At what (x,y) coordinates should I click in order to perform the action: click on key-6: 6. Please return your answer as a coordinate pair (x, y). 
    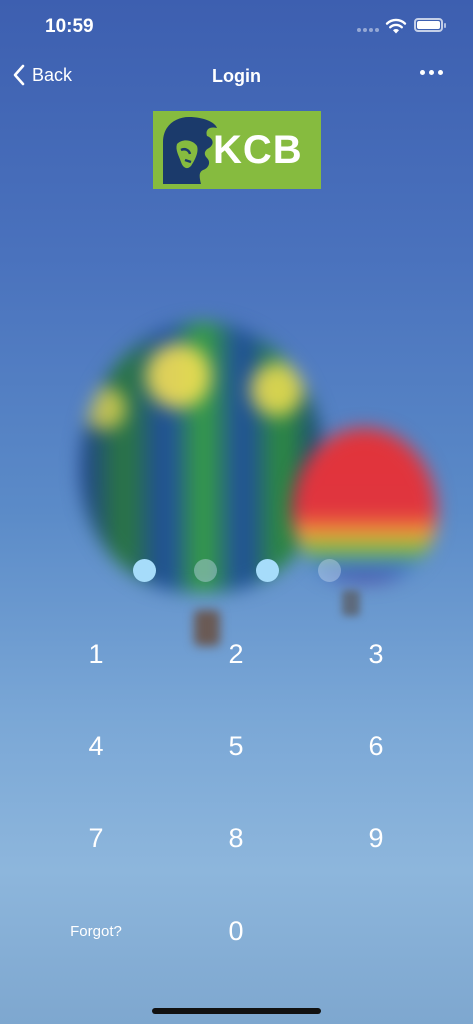
    Looking at the image, I should click on (376, 746).